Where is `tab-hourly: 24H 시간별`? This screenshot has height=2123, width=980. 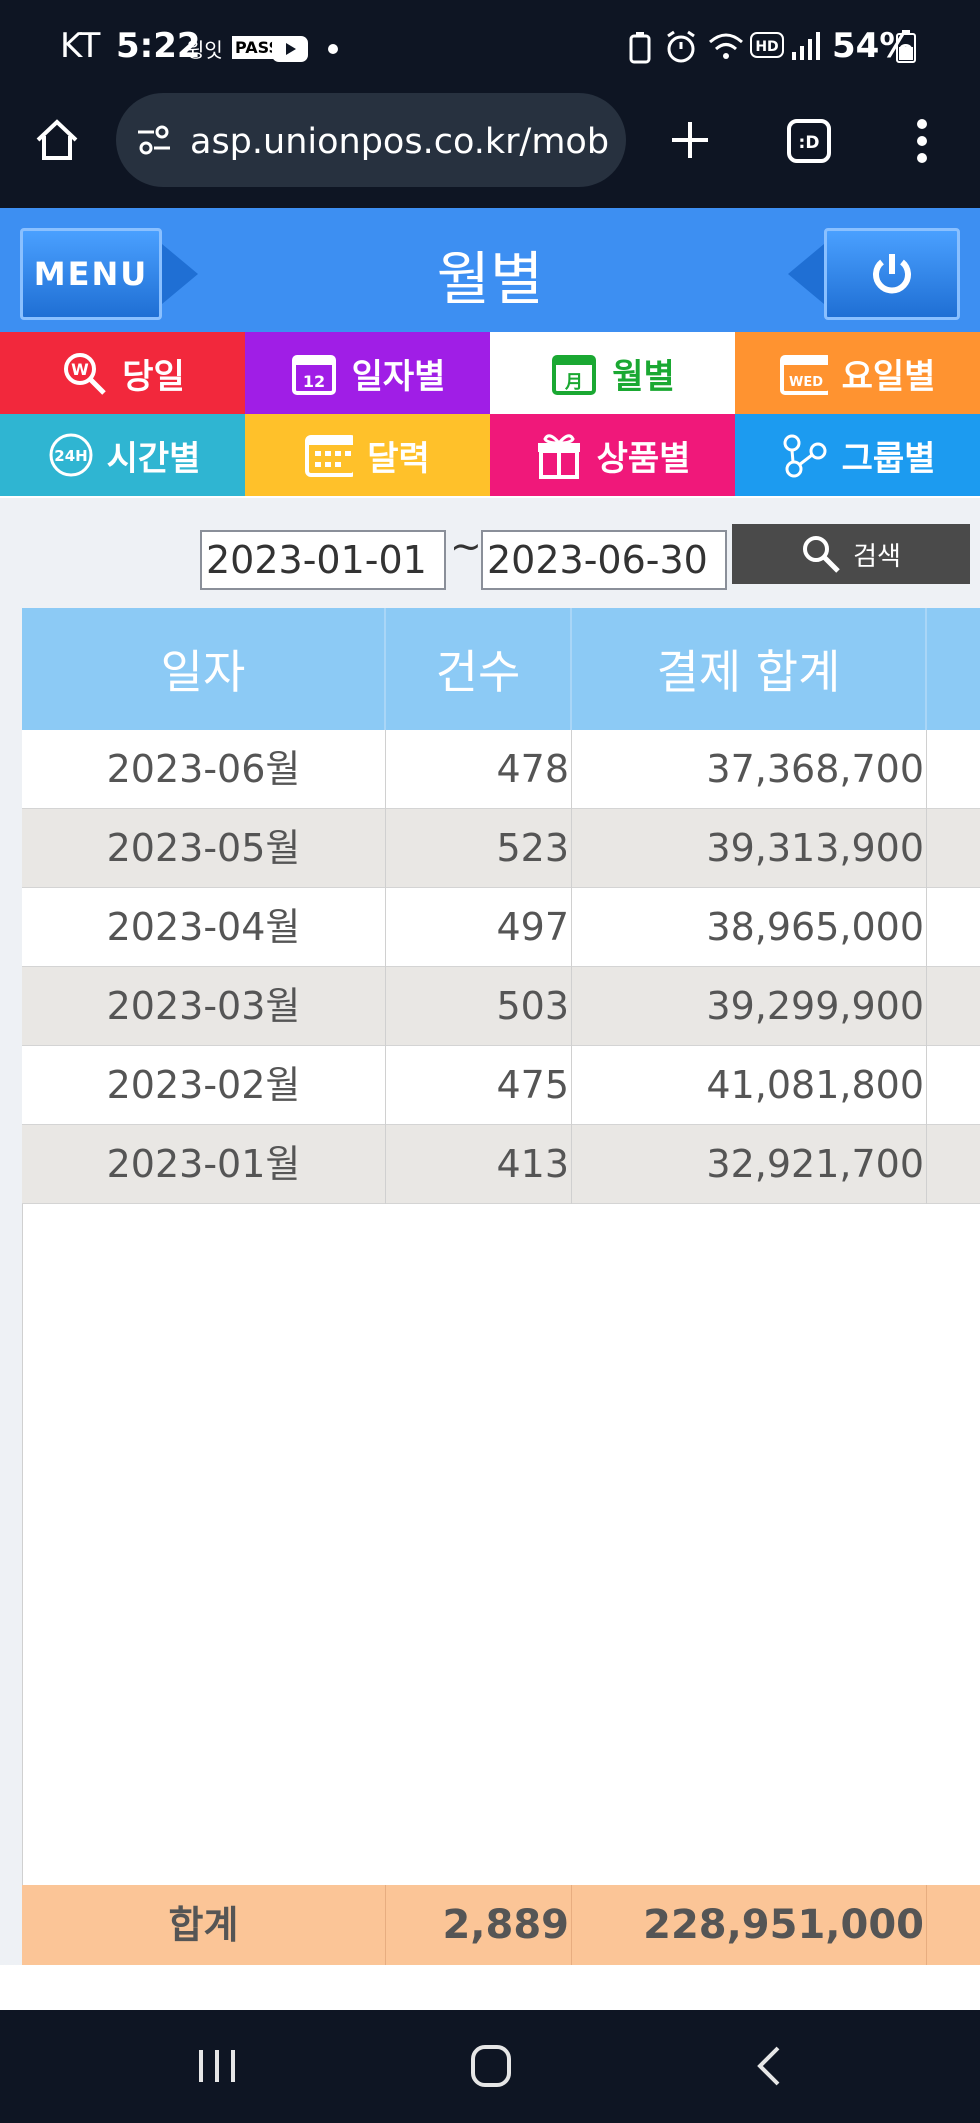
tab-hourly: 24H 시간별 is located at coordinates (122, 455).